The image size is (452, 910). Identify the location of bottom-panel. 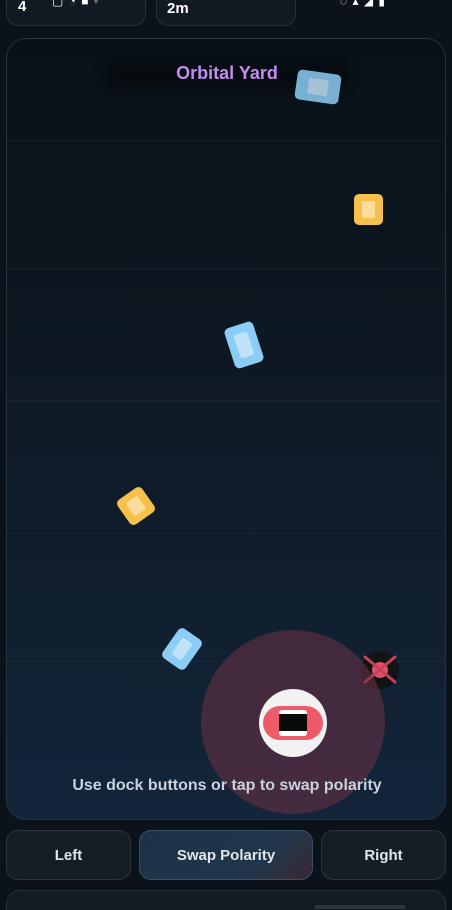
(226, 900).